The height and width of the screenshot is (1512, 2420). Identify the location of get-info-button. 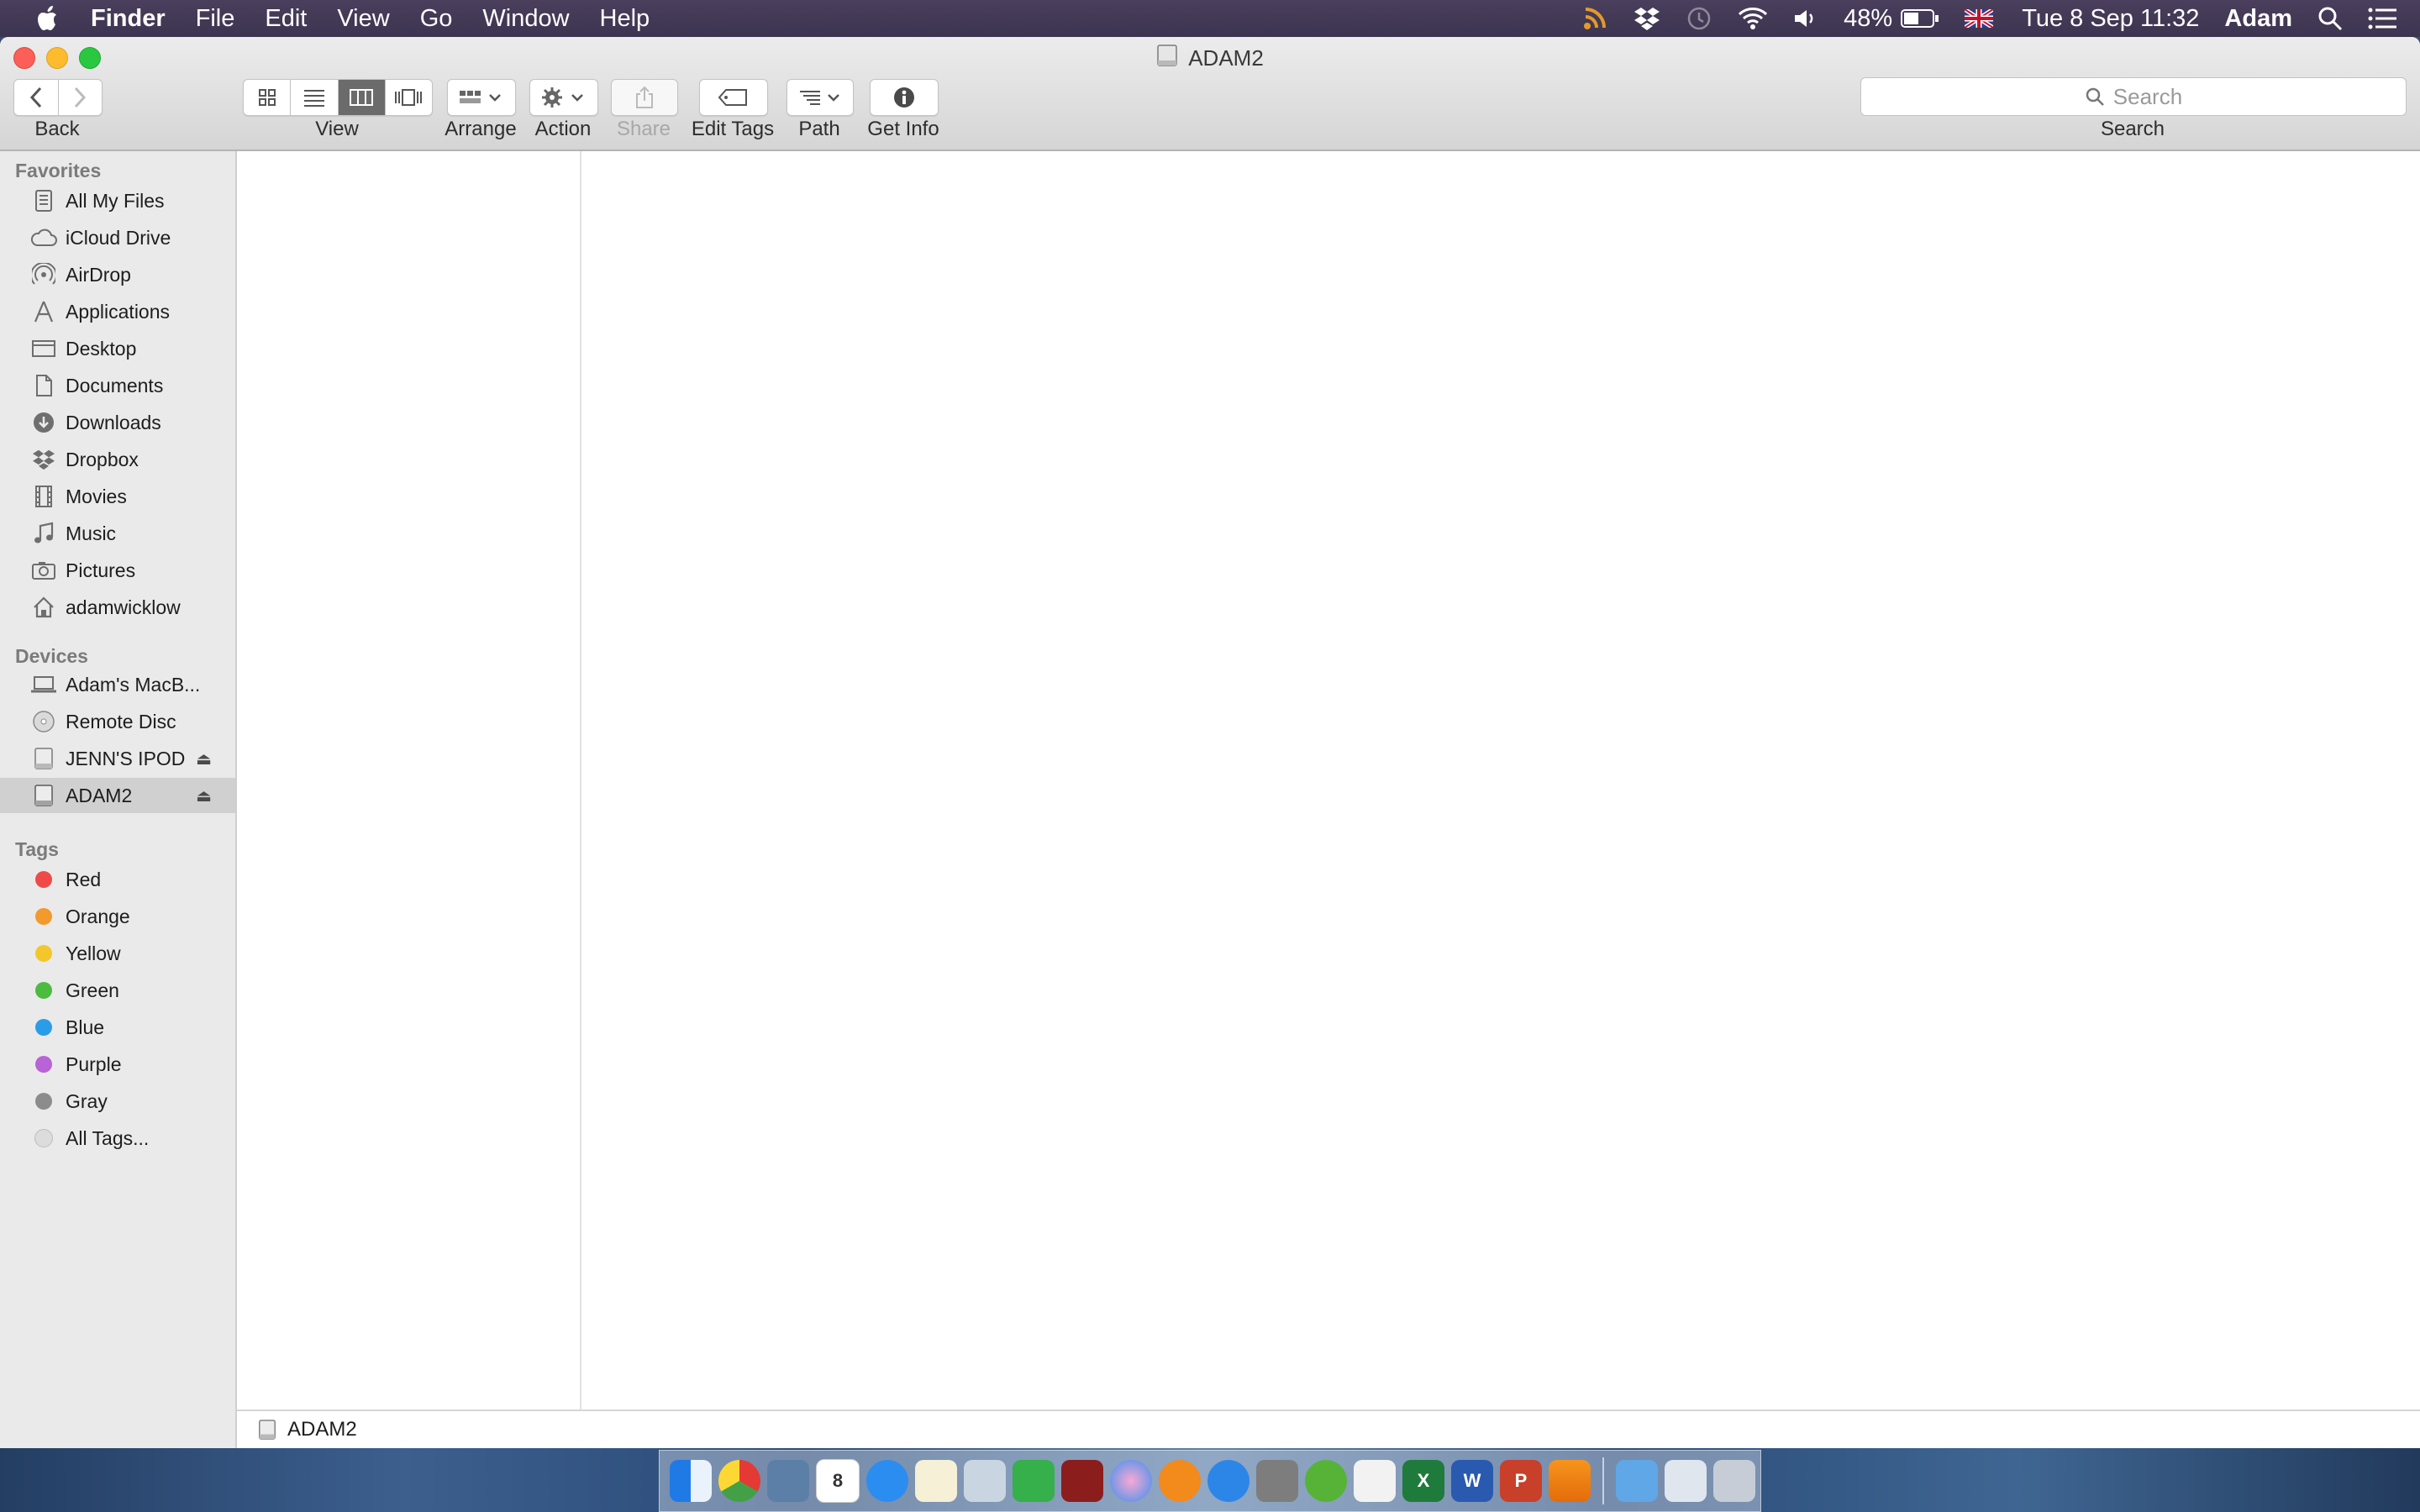
(904, 97).